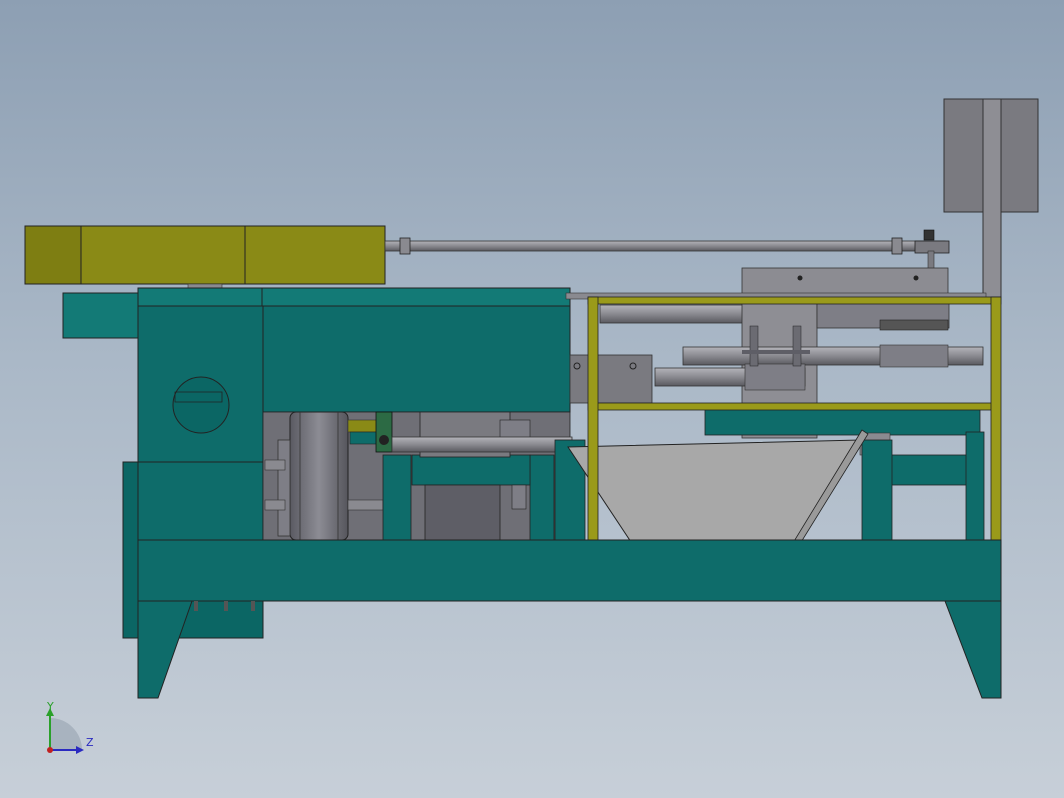 The image size is (1064, 798). Describe the element at coordinates (103, 315) in the screenshot. I see `outlet-pipe` at that location.